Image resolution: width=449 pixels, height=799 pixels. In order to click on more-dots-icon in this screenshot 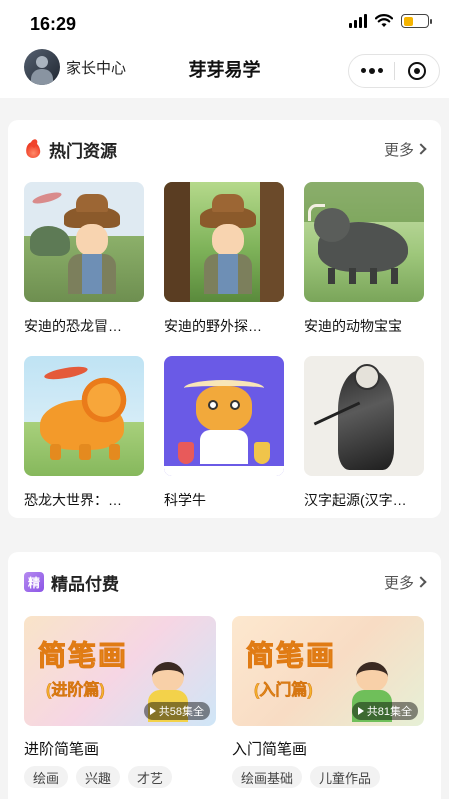, I will do `click(371, 71)`.